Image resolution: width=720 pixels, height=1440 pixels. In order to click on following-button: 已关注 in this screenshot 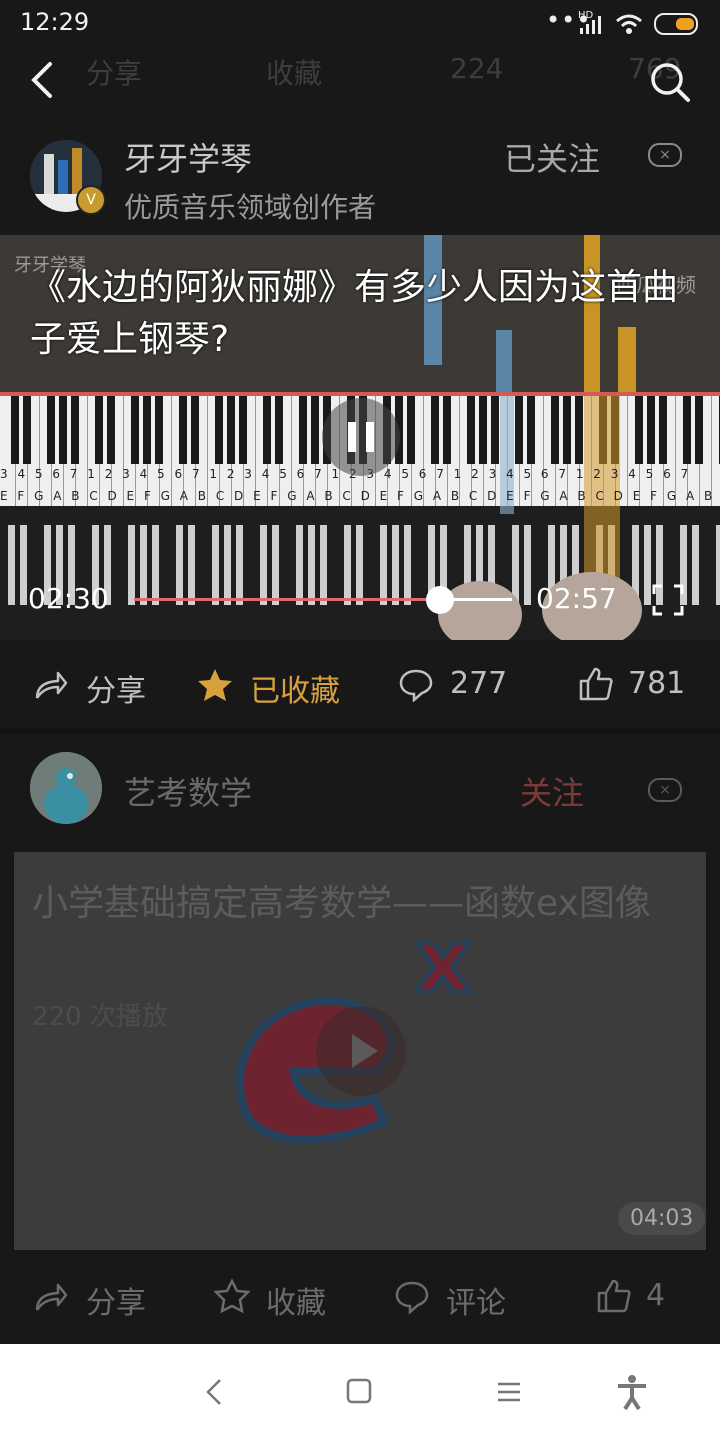, I will do `click(552, 157)`.